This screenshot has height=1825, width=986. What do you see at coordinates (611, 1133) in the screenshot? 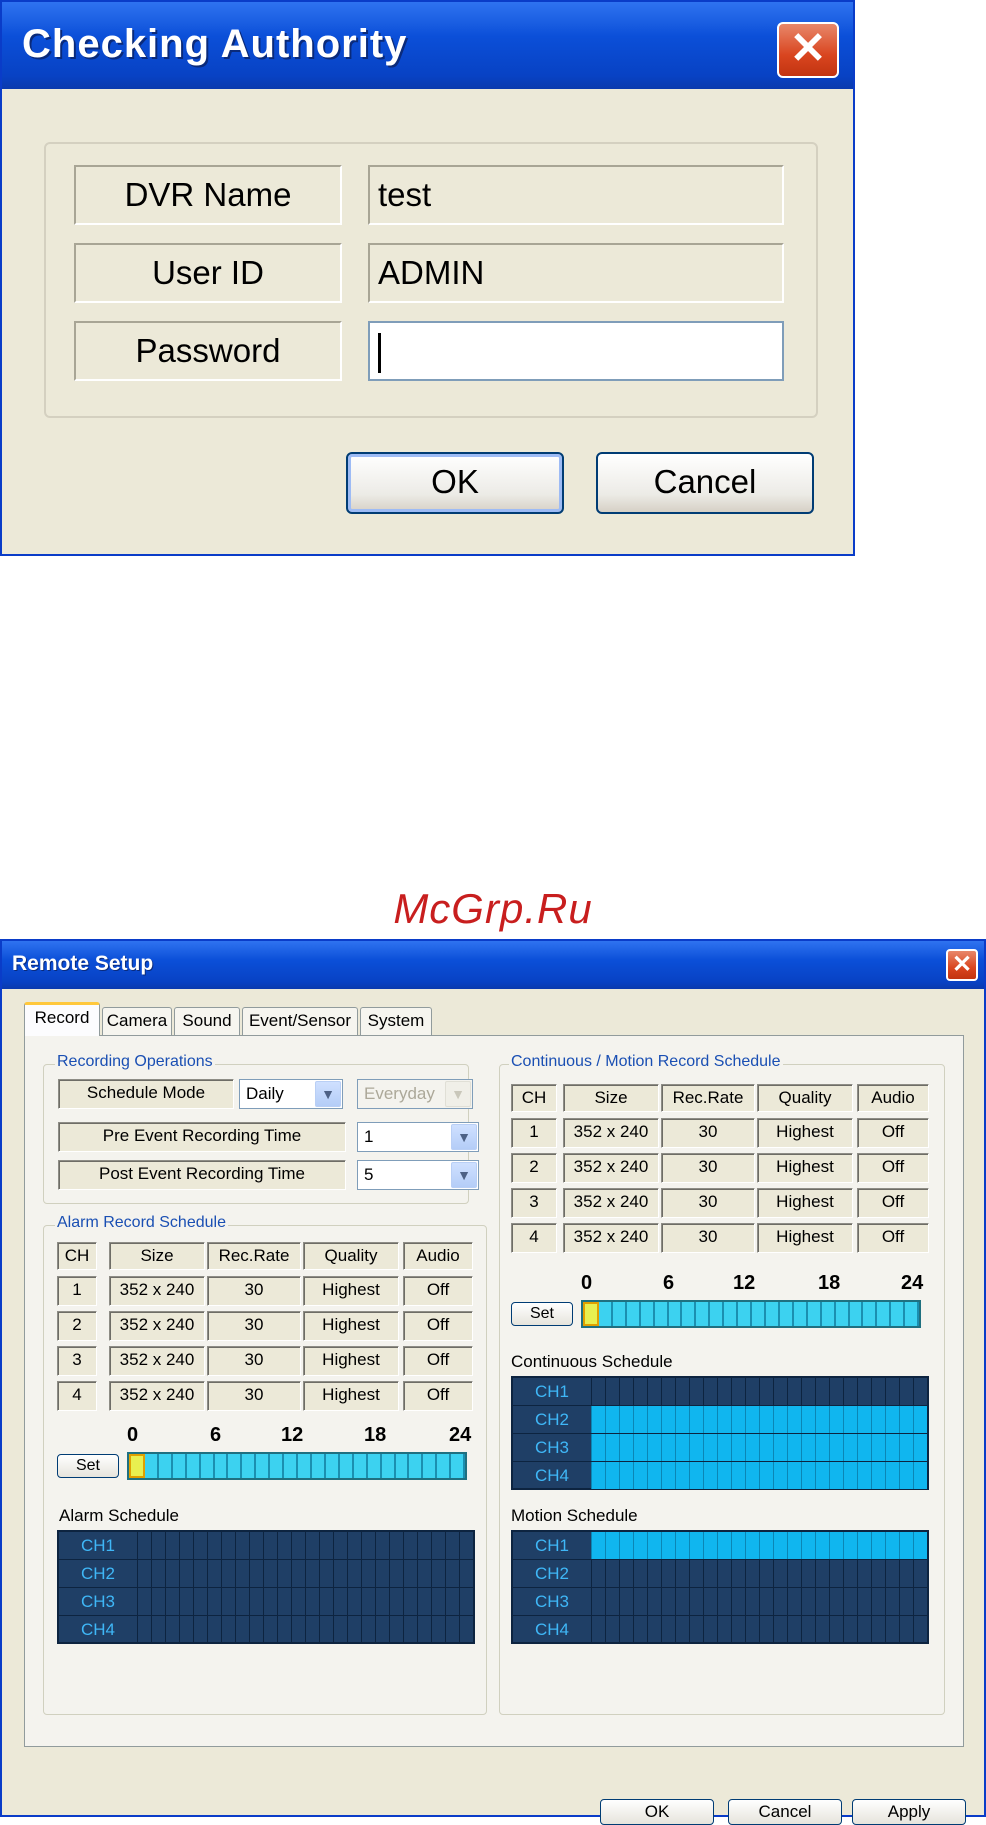
I see `continuous-row-1-size: 352 x 240` at bounding box center [611, 1133].